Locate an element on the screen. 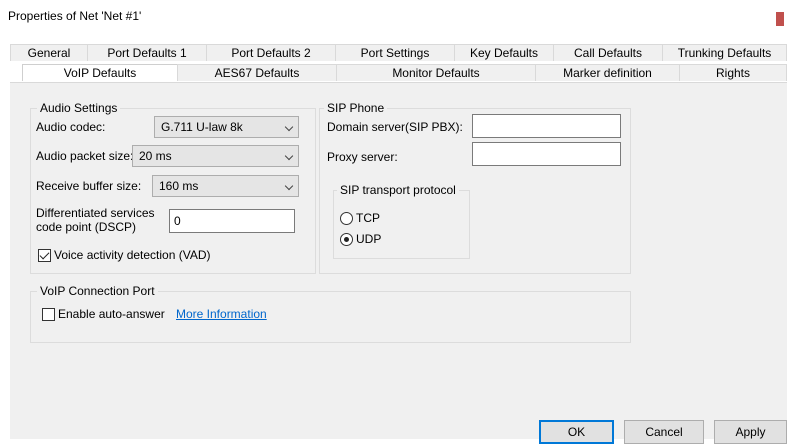 This screenshot has width=787, height=444. tab-port-defaults-2: Port Defaults 2 is located at coordinates (271, 52).